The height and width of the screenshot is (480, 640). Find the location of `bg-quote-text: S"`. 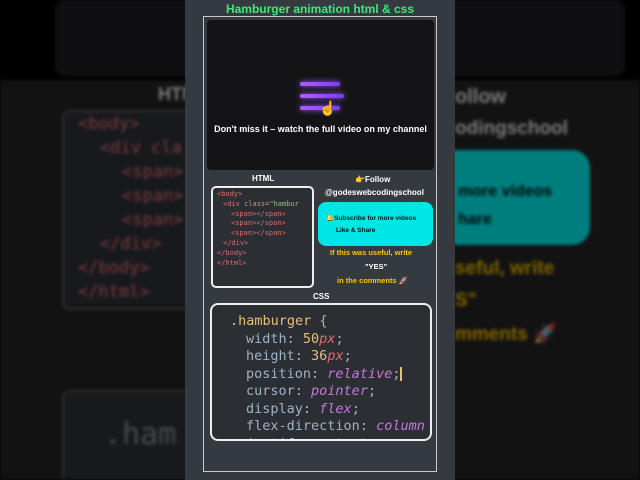

bg-quote-text: S" is located at coordinates (466, 300).